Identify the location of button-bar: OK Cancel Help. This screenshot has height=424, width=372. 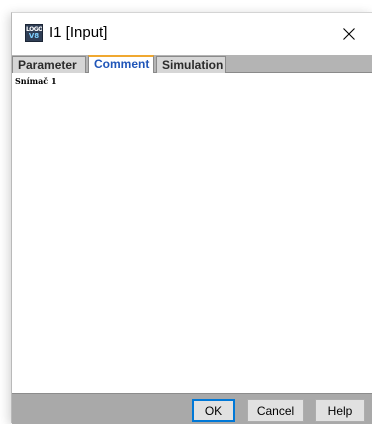
(192, 408).